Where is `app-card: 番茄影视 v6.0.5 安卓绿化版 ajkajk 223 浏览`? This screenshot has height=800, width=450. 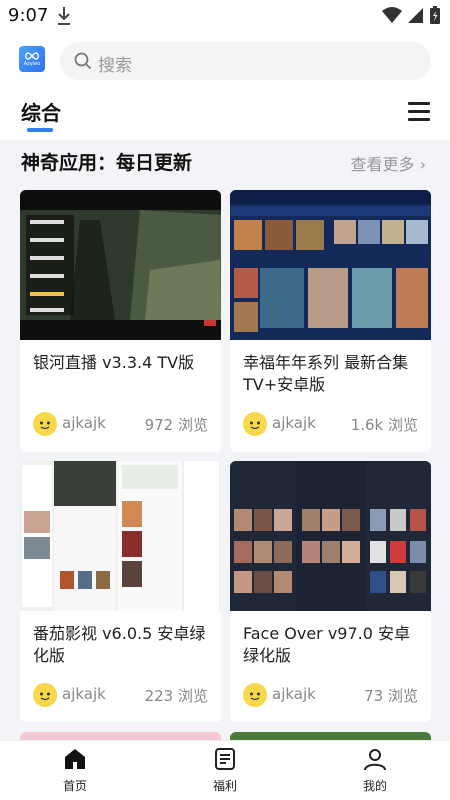
app-card: 番茄影视 v6.0.5 安卓绿化版 ajkajk 223 浏览 is located at coordinates (120, 591).